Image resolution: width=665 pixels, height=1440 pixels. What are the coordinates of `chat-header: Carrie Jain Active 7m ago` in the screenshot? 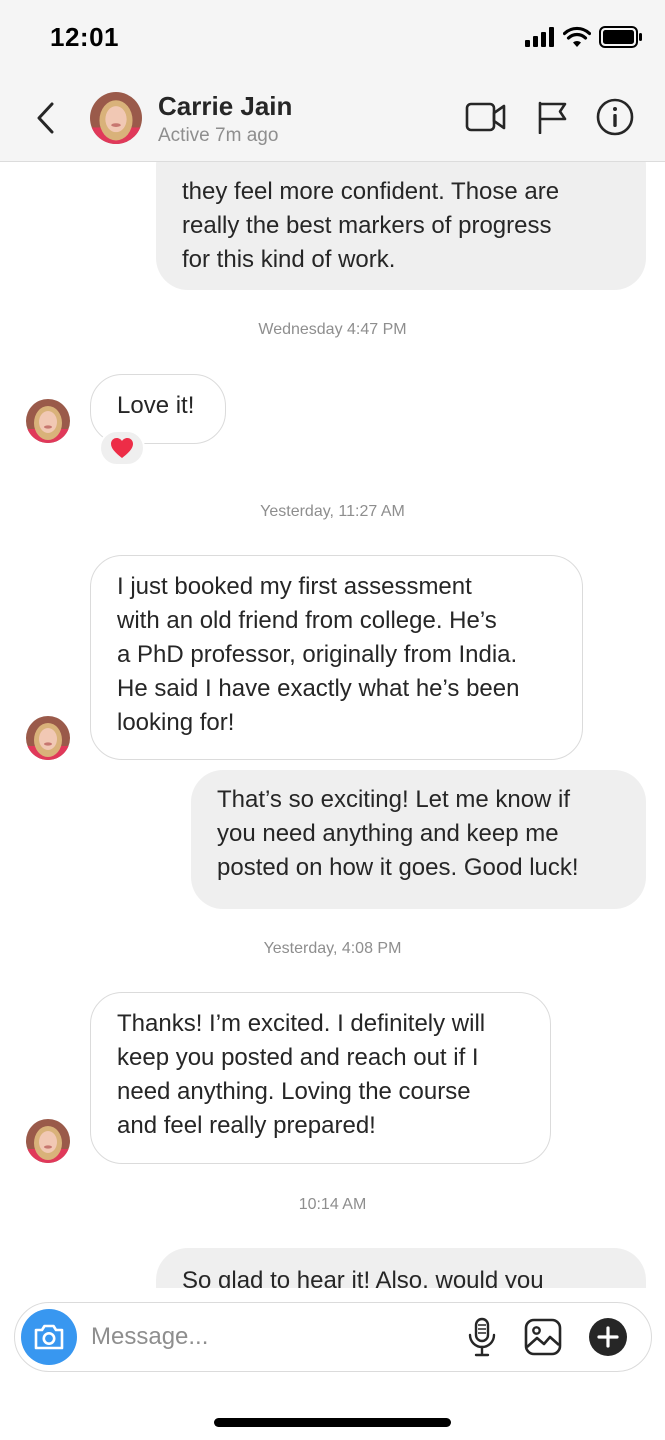 It's located at (332, 121).